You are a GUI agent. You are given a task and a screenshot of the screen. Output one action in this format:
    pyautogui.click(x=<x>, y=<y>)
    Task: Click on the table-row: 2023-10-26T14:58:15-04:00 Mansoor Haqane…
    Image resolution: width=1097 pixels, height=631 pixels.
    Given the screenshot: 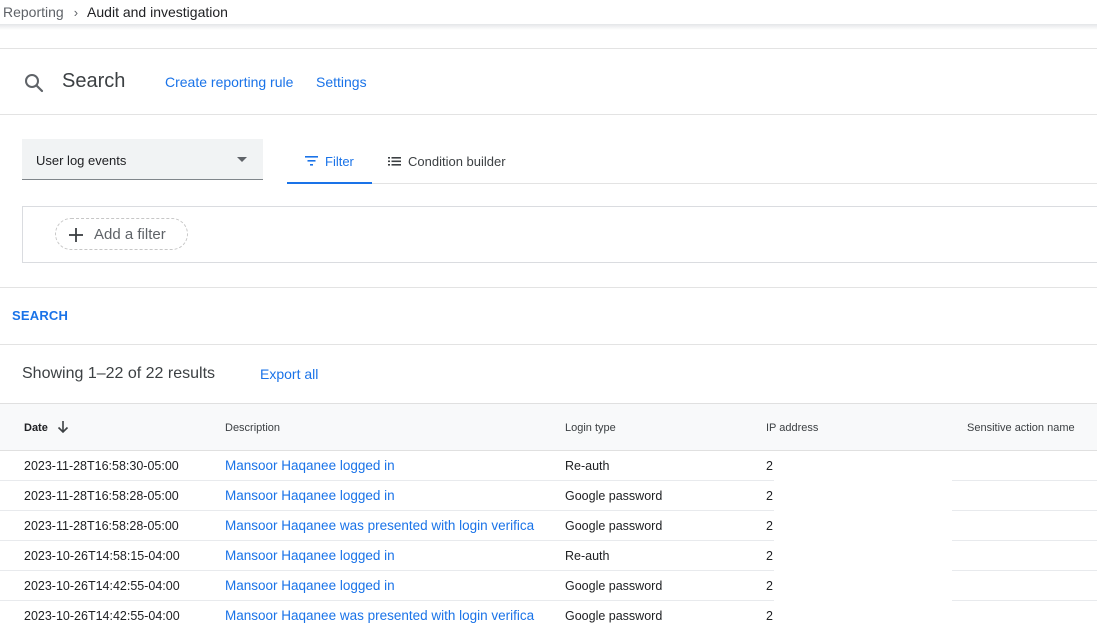 What is the action you would take?
    pyautogui.click(x=548, y=556)
    